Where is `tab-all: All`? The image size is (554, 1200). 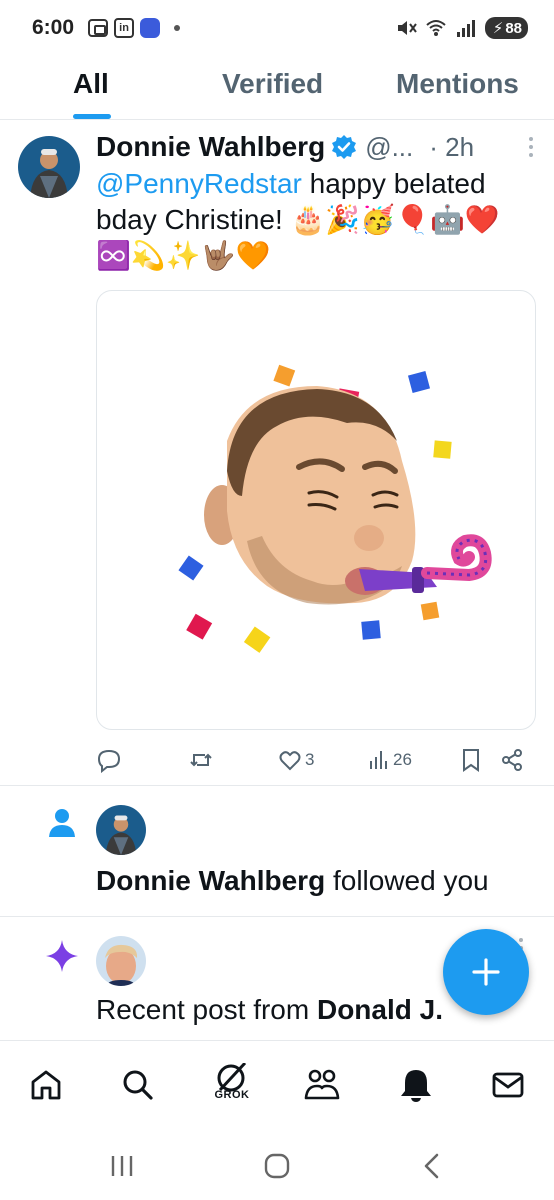 tab-all: All is located at coordinates (91, 84).